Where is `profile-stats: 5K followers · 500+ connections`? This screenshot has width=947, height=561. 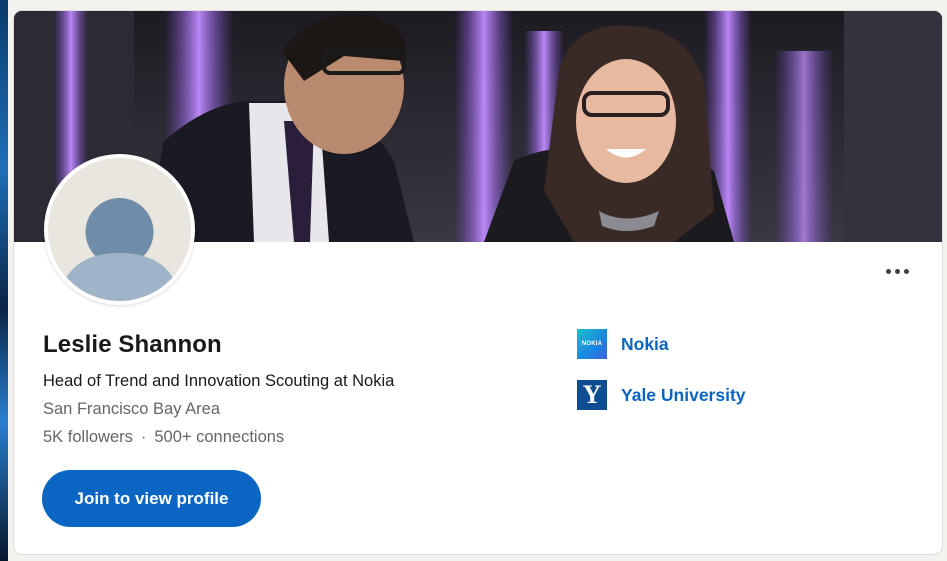
profile-stats: 5K followers · 500+ connections is located at coordinates (163, 437).